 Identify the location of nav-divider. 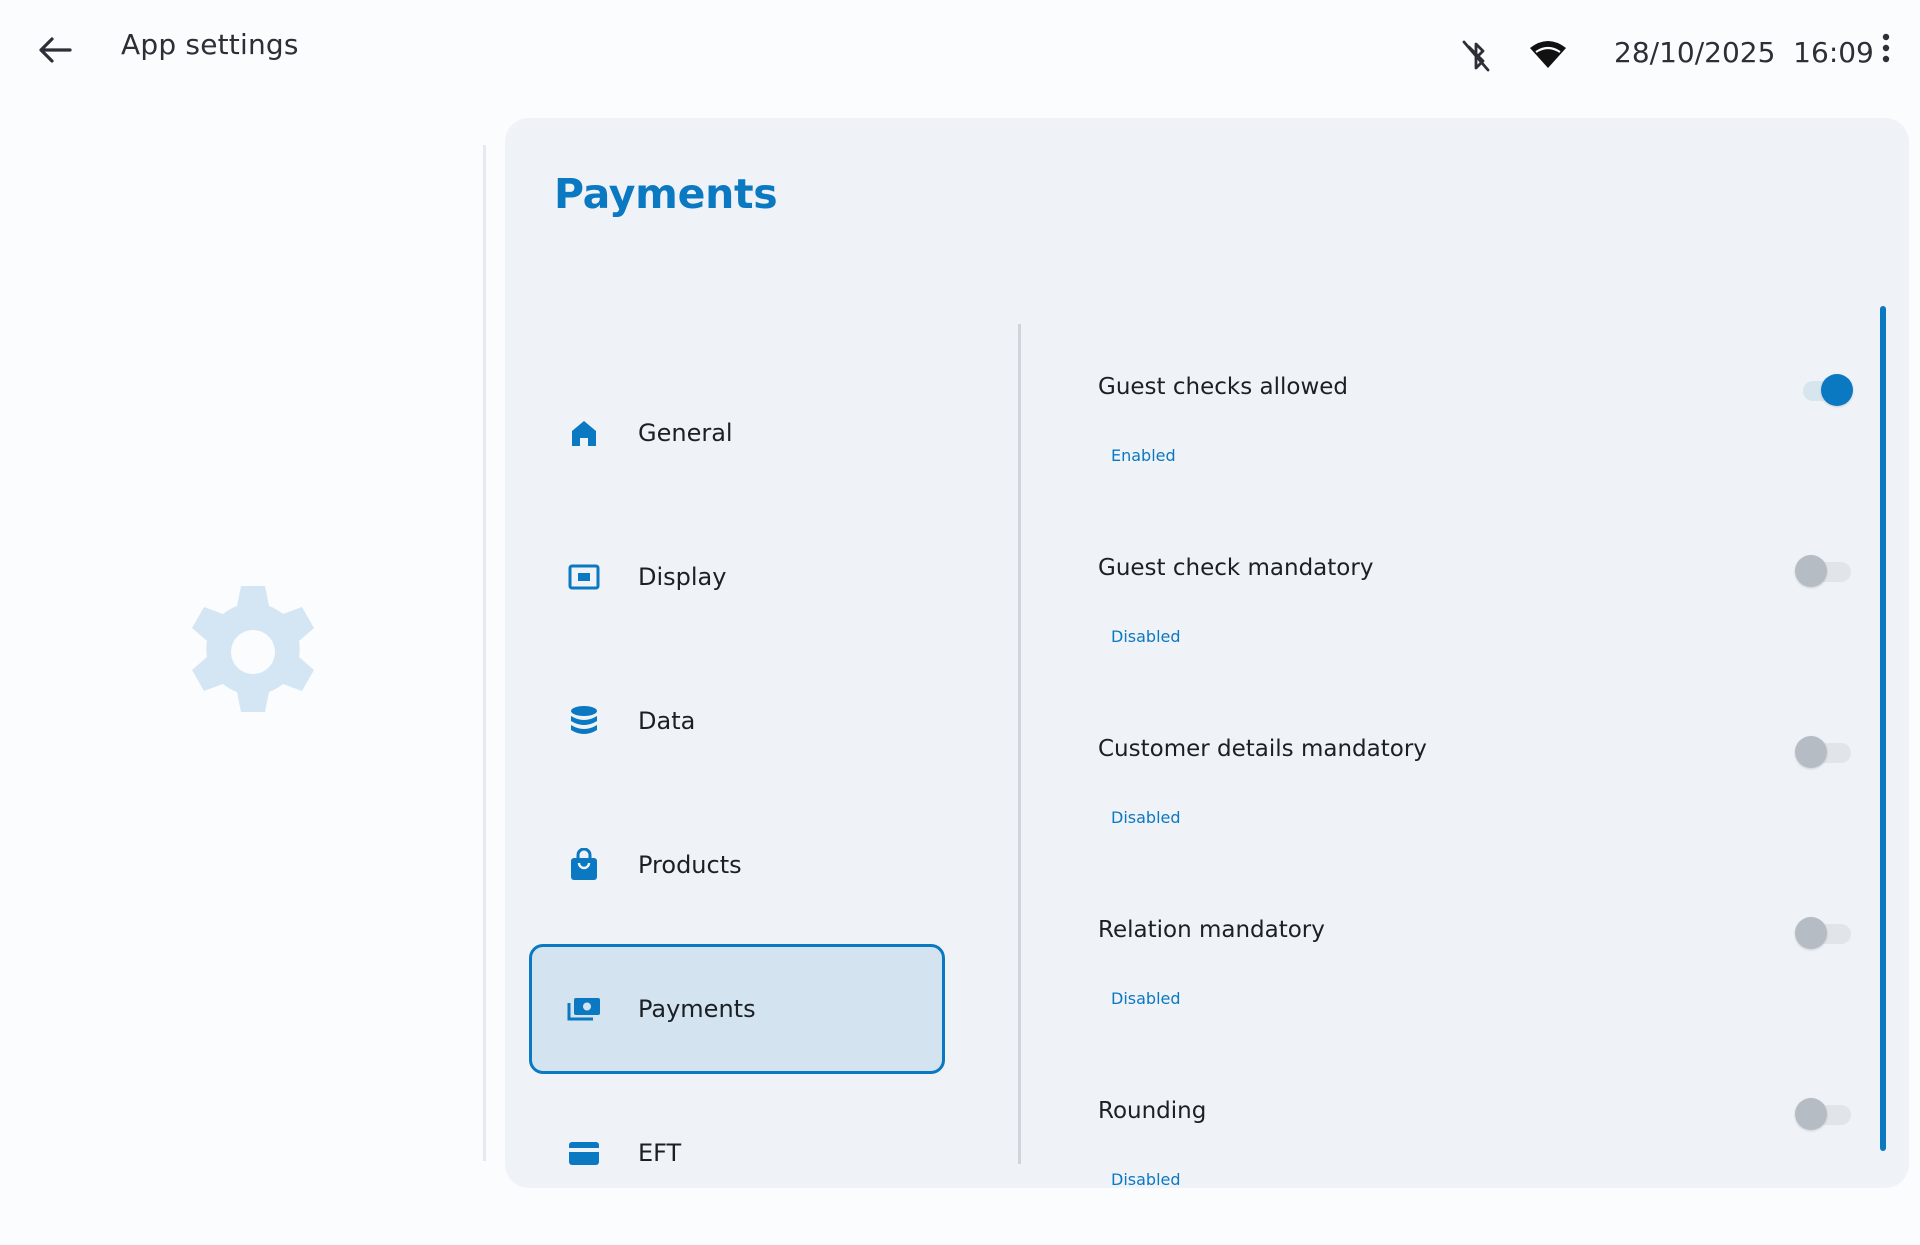
(1019, 744).